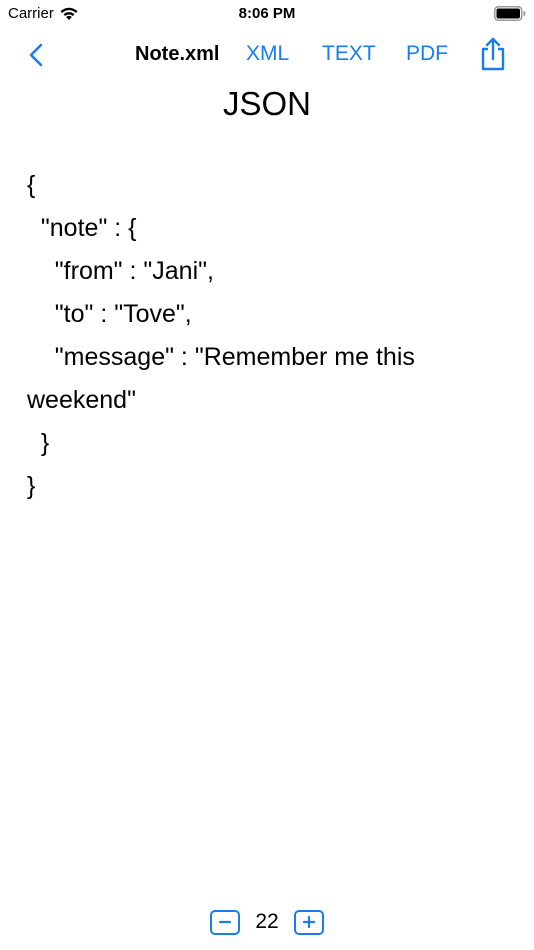 Image resolution: width=534 pixels, height=950 pixels. Describe the element at coordinates (177, 54) in the screenshot. I see `document-title: Note.xml` at that location.